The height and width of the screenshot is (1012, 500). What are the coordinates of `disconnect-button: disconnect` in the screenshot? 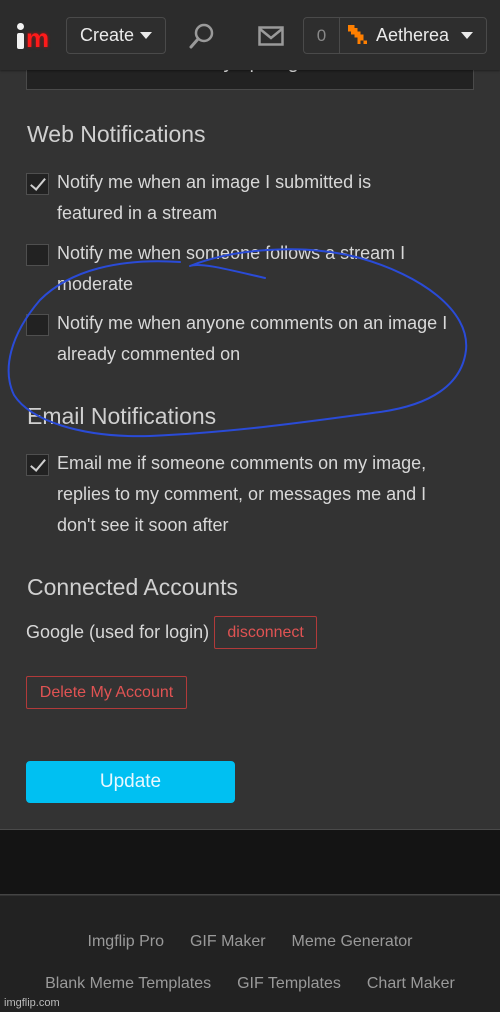 It's located at (266, 632).